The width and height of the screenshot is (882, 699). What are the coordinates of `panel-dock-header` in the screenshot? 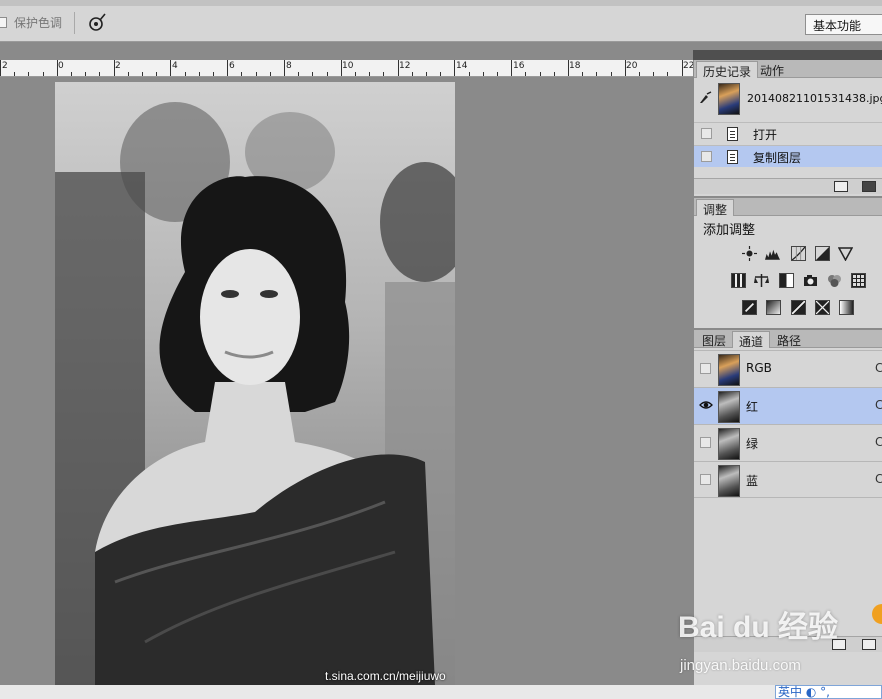 It's located at (787, 55).